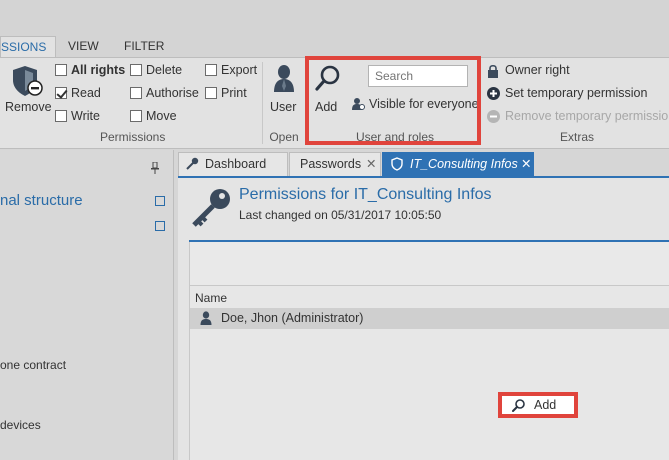 The width and height of the screenshot is (669, 460). I want to click on lock-icon, so click(493, 71).